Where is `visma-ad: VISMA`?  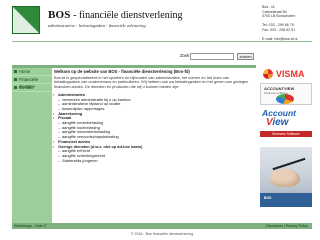 visma-ad: VISMA is located at coordinates (286, 74).